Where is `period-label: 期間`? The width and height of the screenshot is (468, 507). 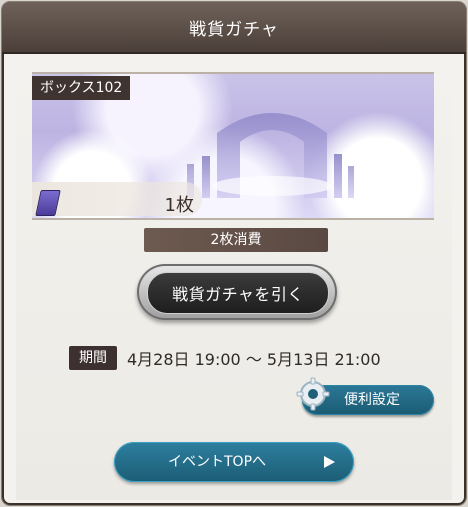
period-label: 期間 is located at coordinates (93, 358).